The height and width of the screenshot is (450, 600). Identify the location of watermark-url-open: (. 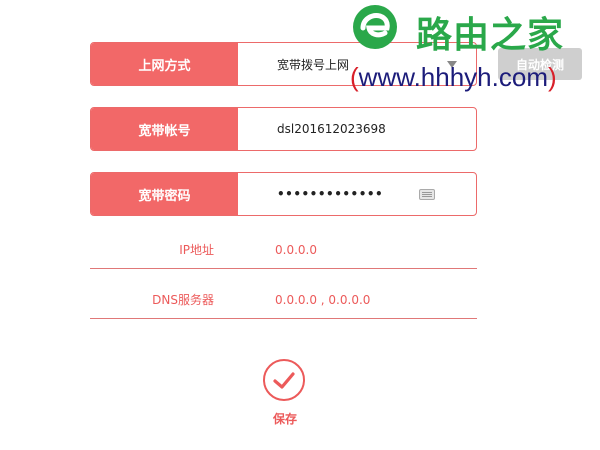
(354, 77).